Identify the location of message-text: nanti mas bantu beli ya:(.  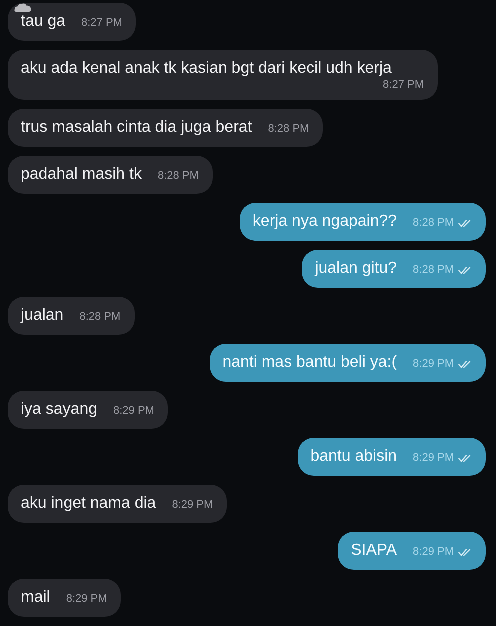
(310, 363).